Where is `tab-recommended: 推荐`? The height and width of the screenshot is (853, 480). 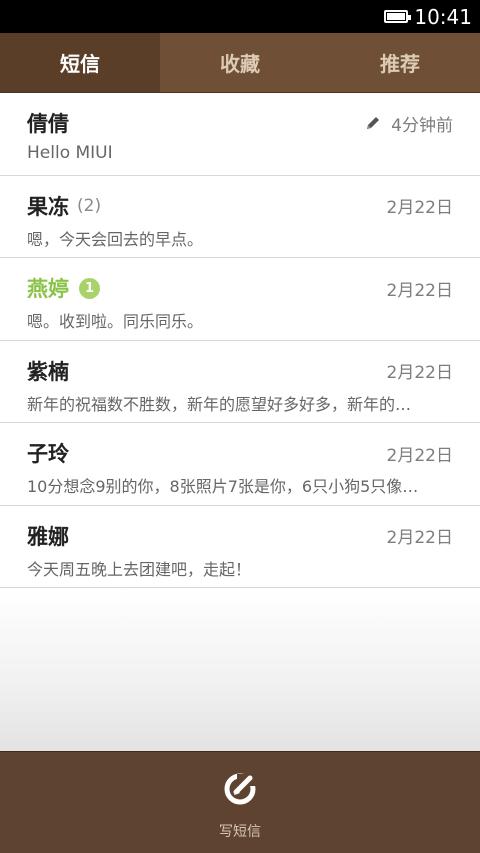
tab-recommended: 推荐 is located at coordinates (400, 62).